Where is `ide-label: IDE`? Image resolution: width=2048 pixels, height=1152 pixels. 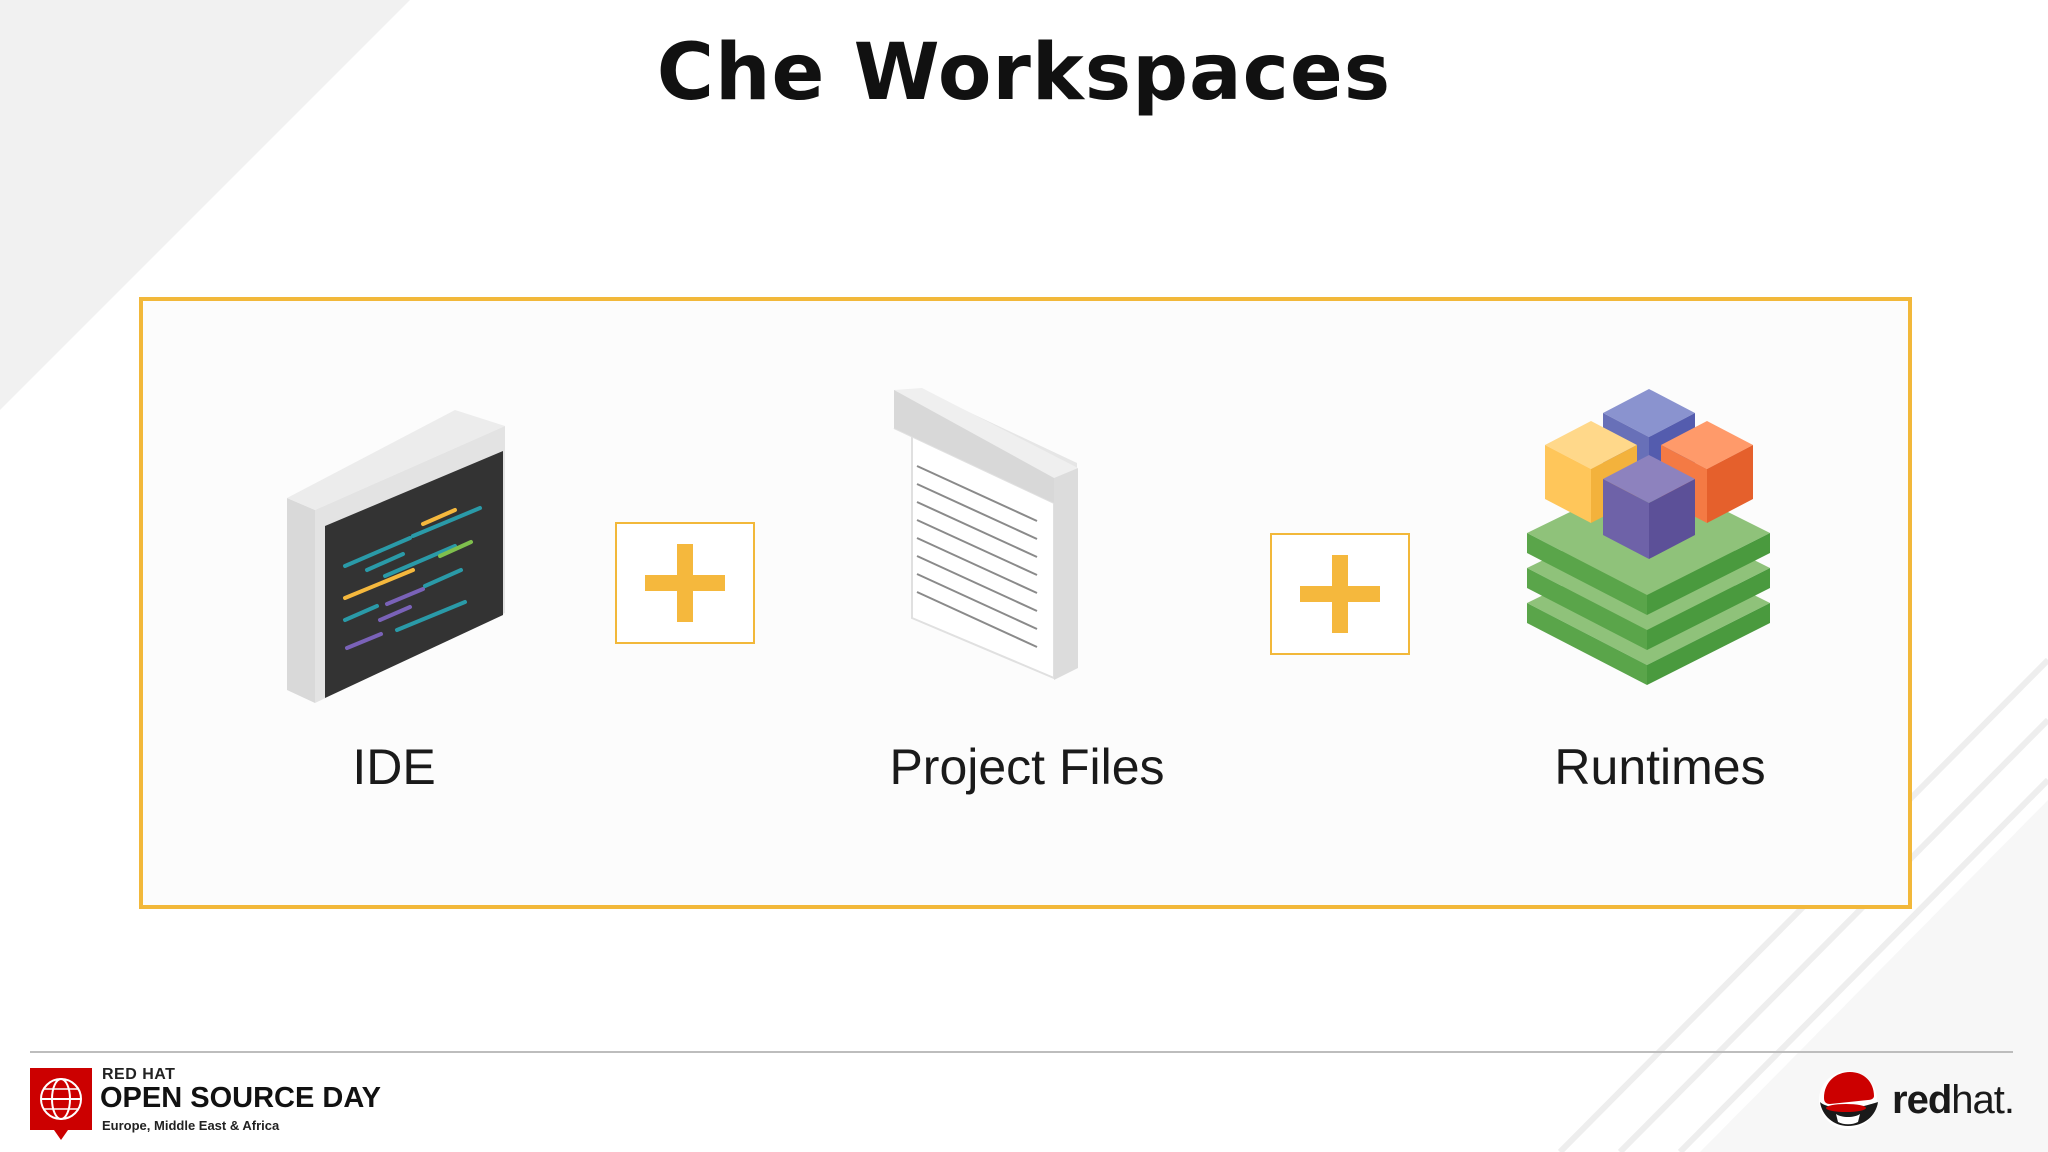 ide-label: IDE is located at coordinates (394, 767).